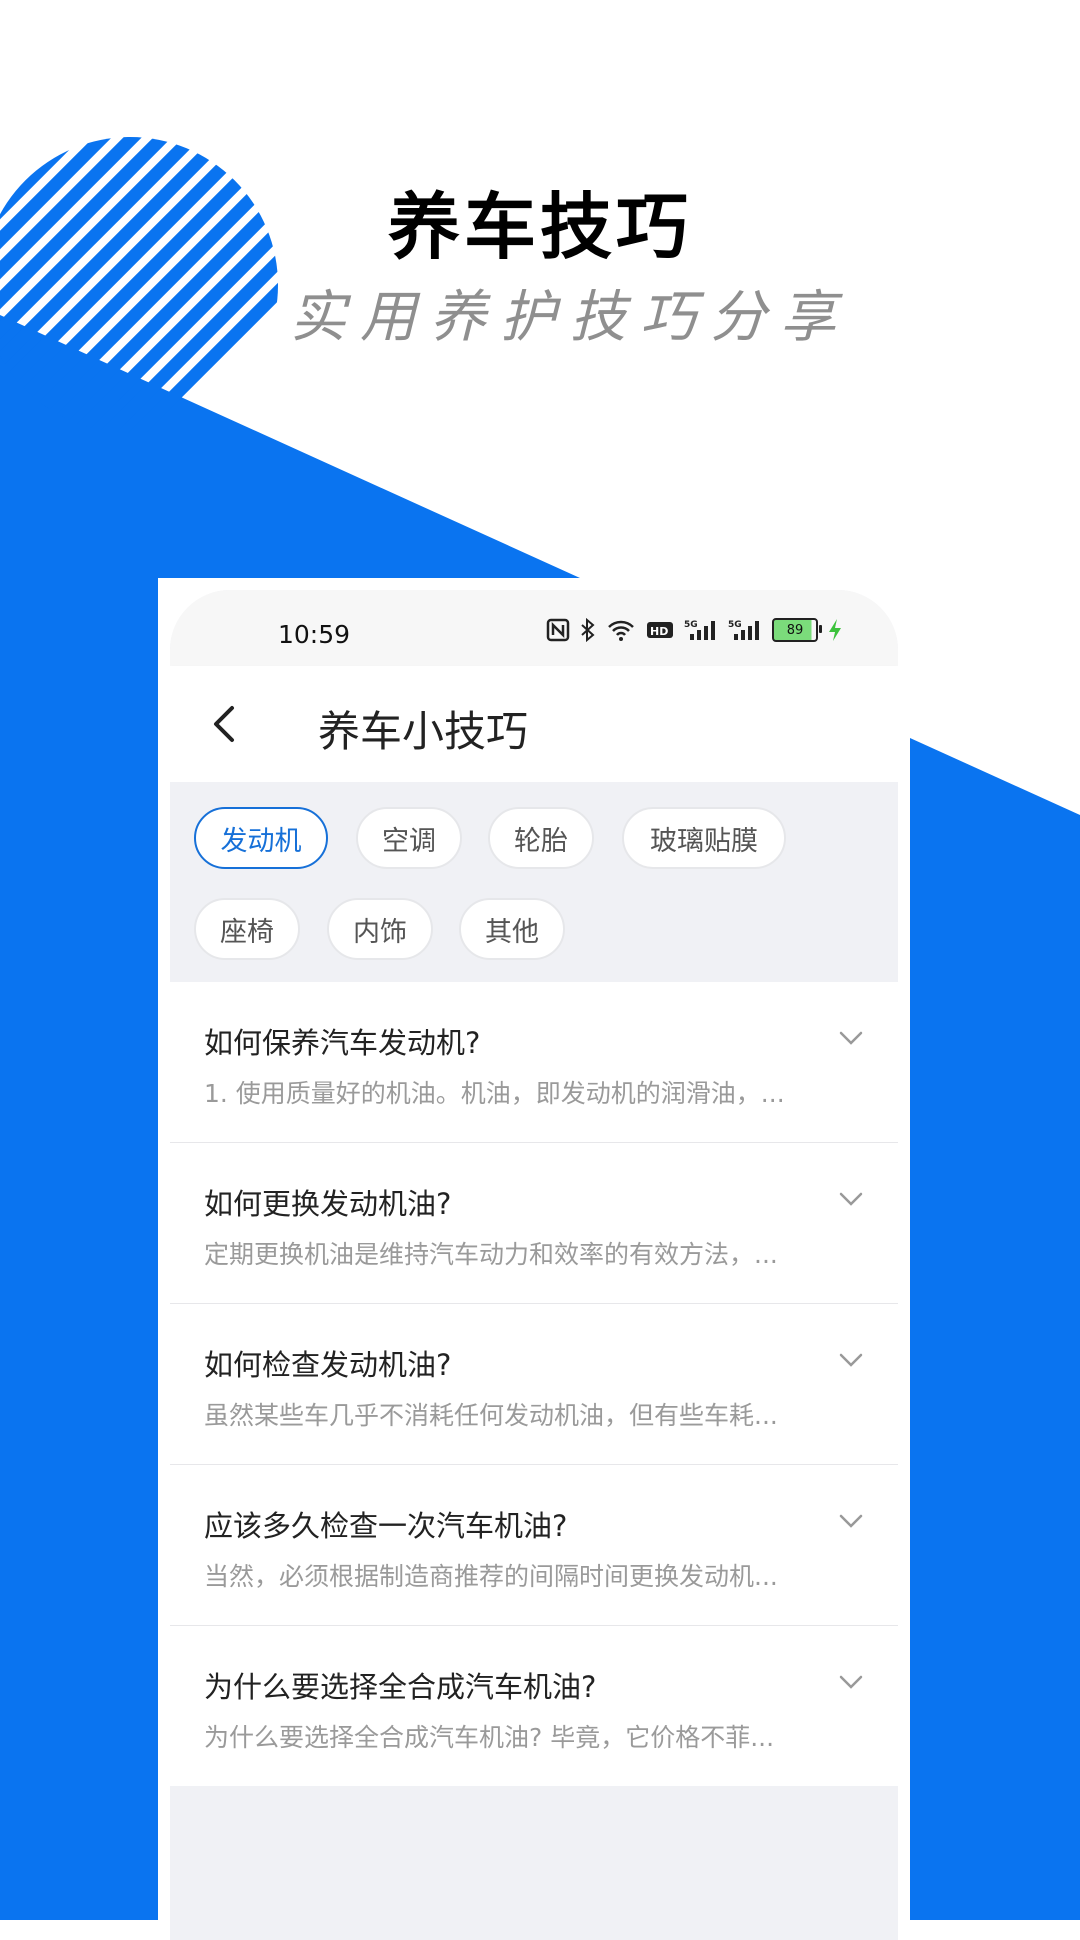 The height and width of the screenshot is (1940, 1080). Describe the element at coordinates (534, 628) in the screenshot. I see `status-bar: 10:59 HD 5G 5G 89` at that location.